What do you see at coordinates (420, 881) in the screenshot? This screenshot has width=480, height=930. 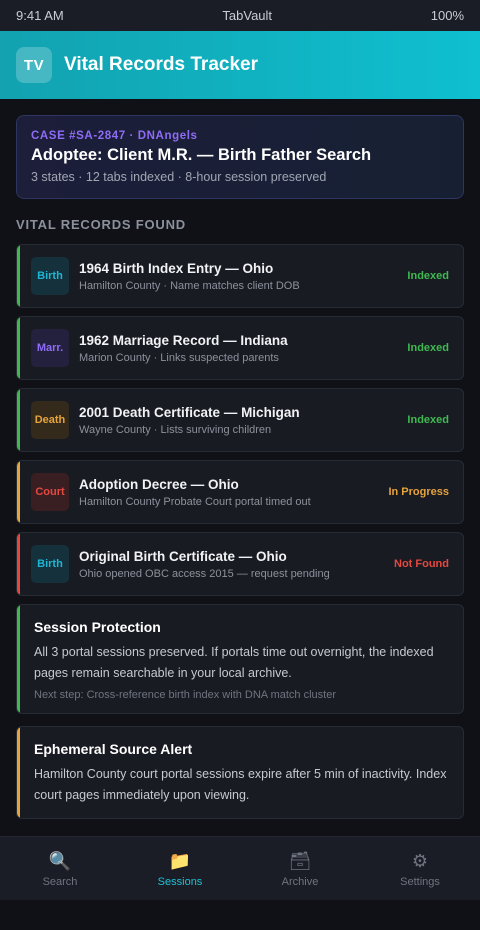 I see `tab-label: Settings` at bounding box center [420, 881].